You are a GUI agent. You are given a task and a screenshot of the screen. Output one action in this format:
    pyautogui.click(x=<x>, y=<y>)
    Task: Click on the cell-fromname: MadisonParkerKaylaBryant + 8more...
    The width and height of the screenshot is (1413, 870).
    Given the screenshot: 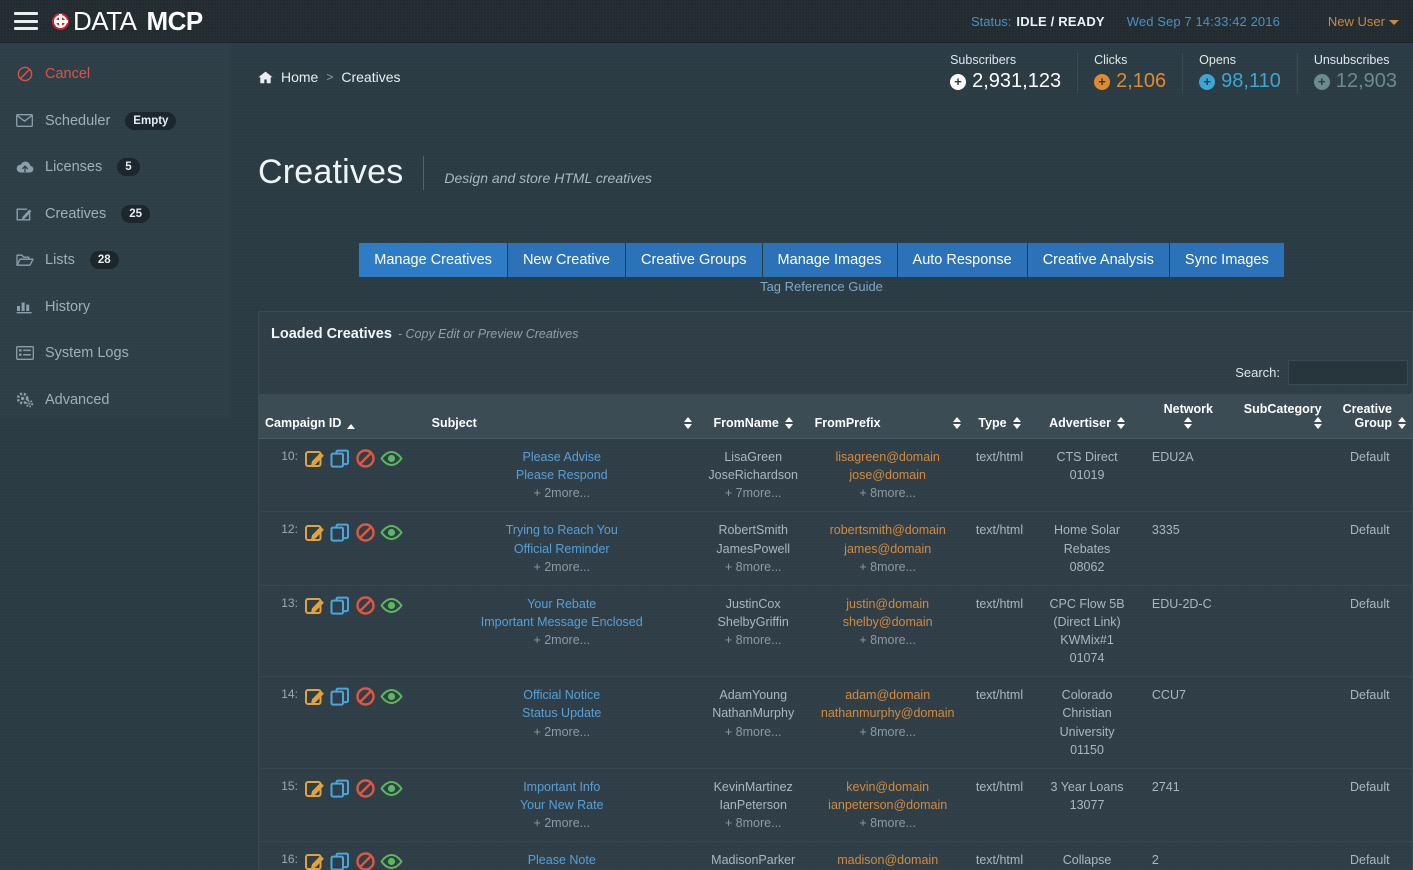 What is the action you would take?
    pyautogui.click(x=753, y=855)
    